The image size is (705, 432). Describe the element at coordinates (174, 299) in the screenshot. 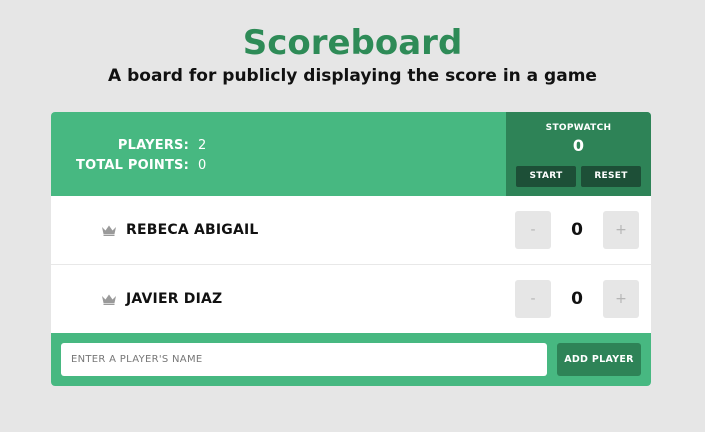

I see `player-name: JAVIER DIAZ` at that location.